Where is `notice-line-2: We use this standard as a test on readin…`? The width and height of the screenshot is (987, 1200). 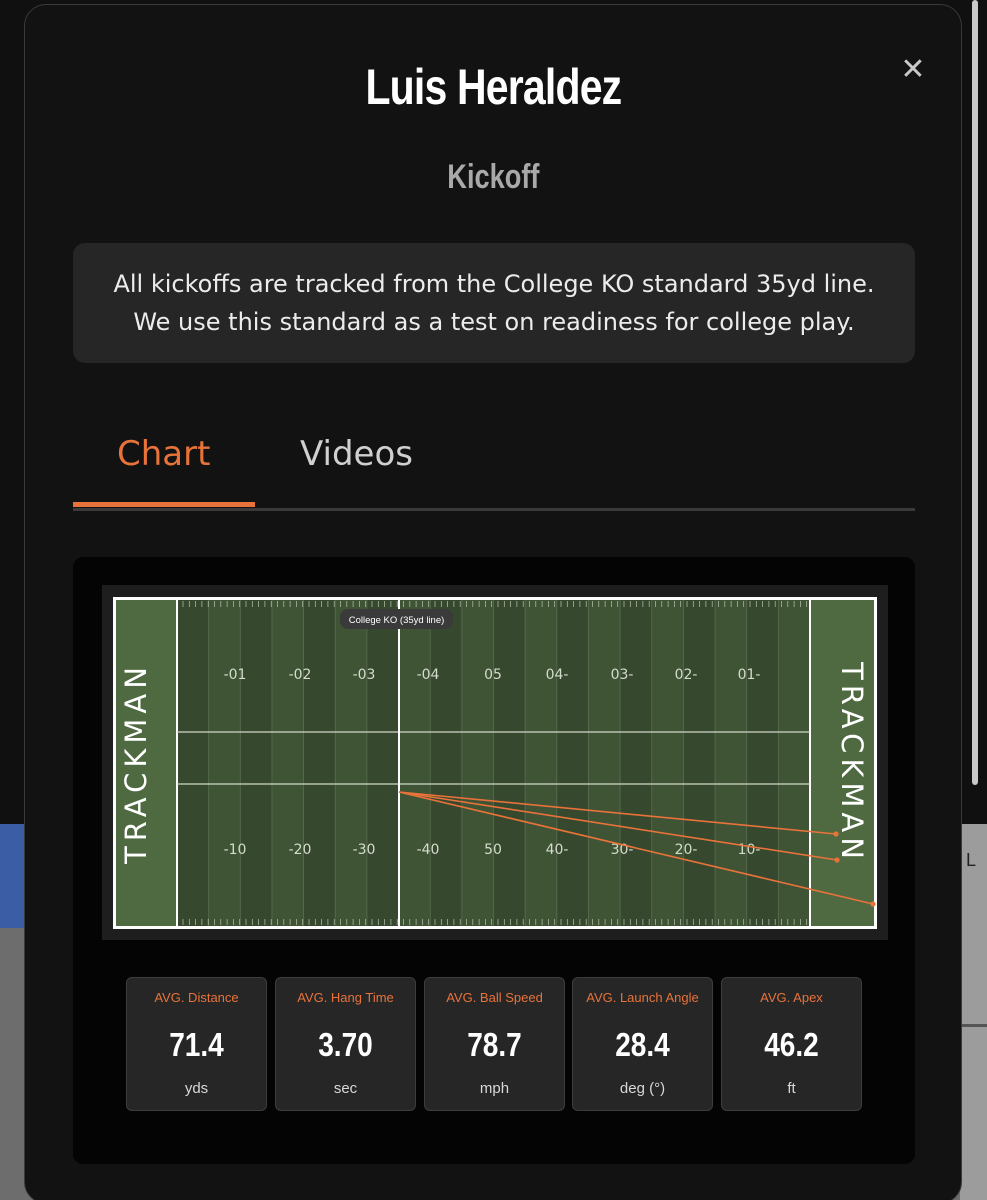 notice-line-2: We use this standard as a test on readin… is located at coordinates (494, 322).